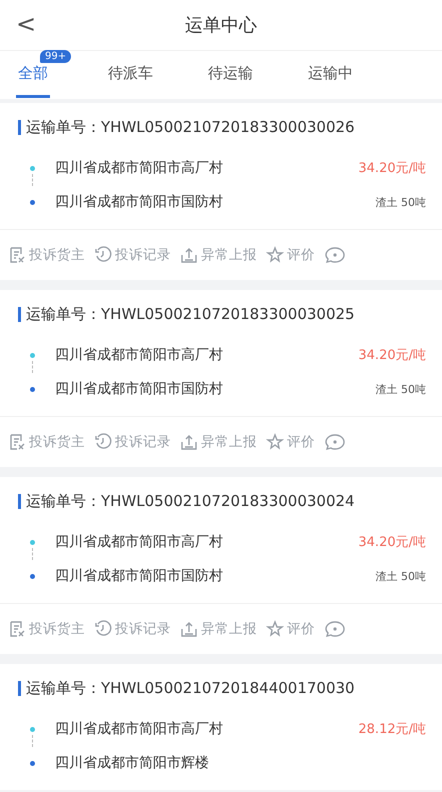  I want to click on order-number: 运输单号：YHWL0500210720183300030024, so click(190, 501).